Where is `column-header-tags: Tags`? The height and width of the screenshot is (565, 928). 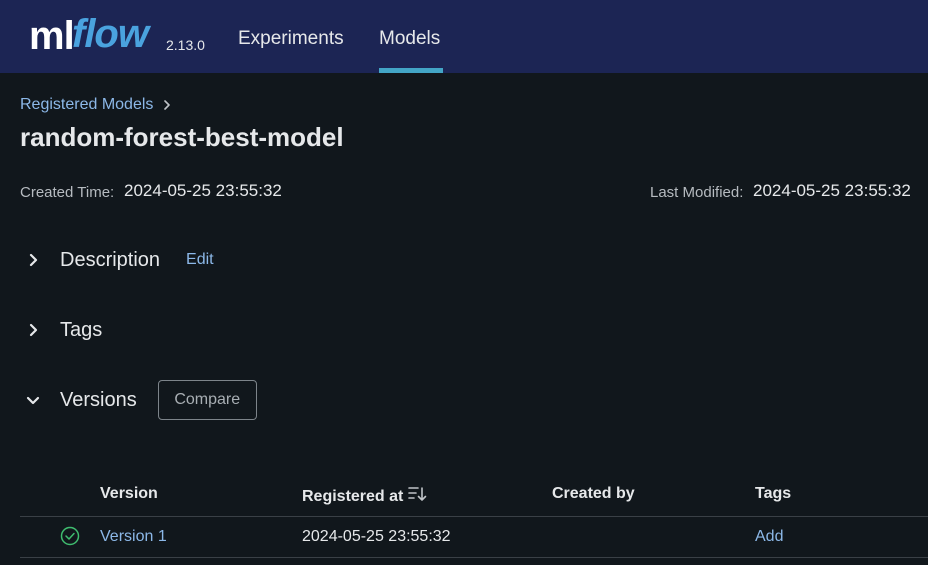
column-header-tags: Tags is located at coordinates (773, 493).